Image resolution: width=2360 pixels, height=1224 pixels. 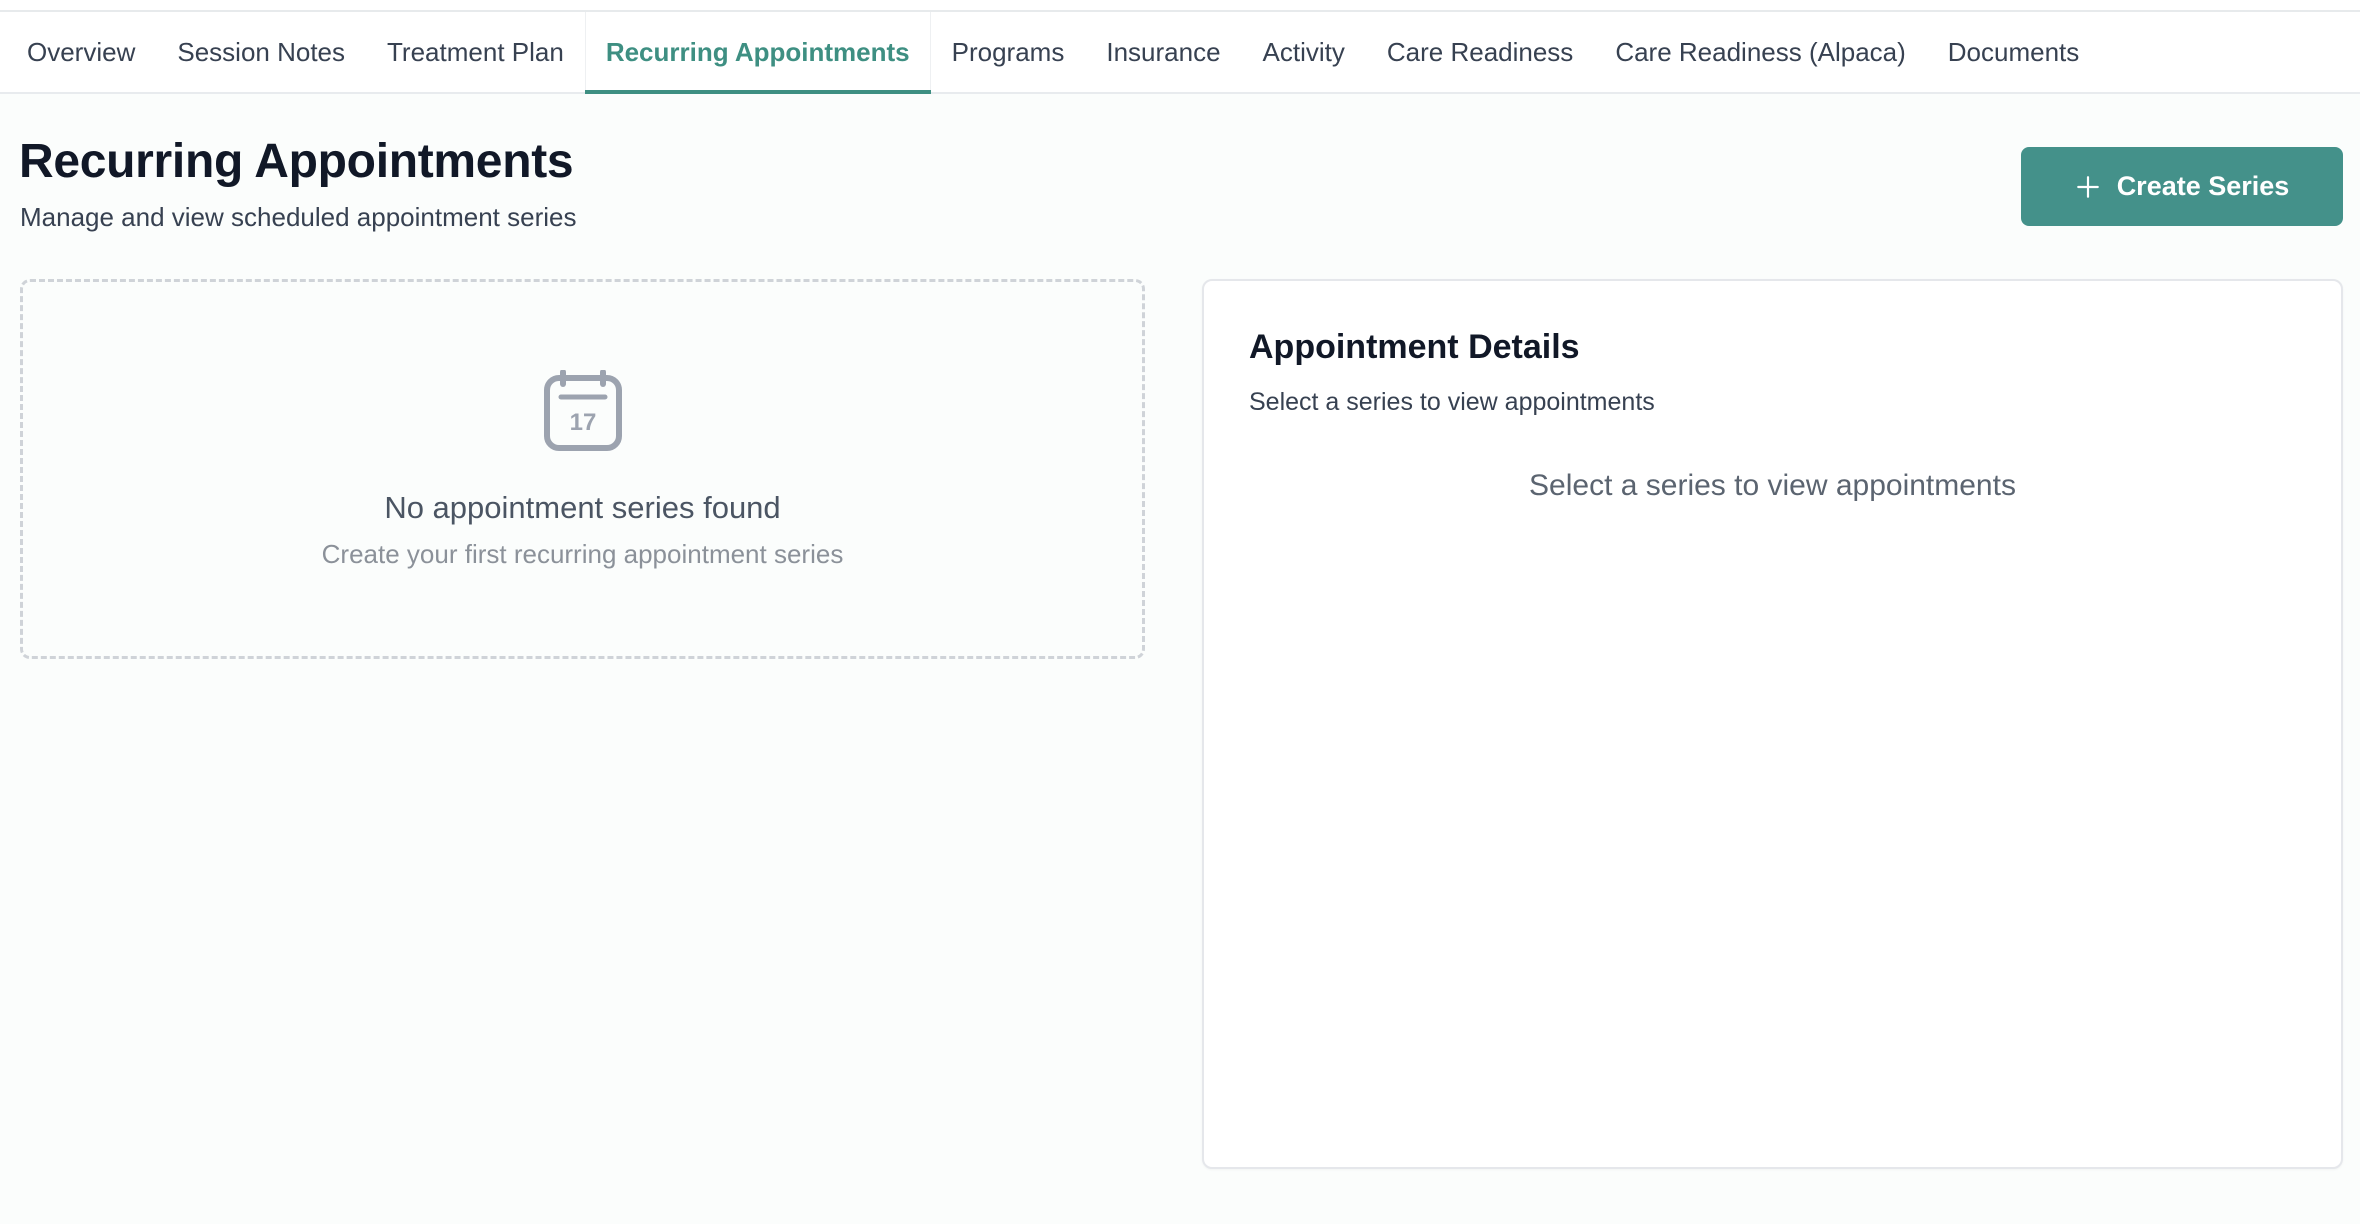 I want to click on tab-activity: Activity, so click(x=1304, y=52).